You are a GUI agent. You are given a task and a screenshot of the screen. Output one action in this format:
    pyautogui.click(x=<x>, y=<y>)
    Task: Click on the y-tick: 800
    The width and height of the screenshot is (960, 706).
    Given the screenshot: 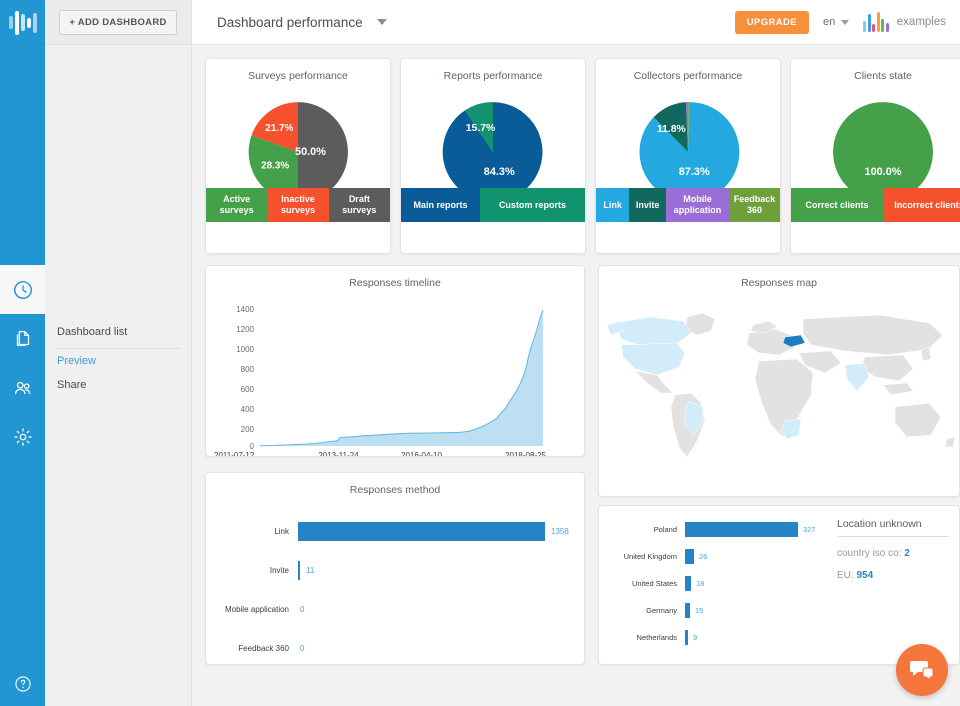 What is the action you would take?
    pyautogui.click(x=248, y=369)
    